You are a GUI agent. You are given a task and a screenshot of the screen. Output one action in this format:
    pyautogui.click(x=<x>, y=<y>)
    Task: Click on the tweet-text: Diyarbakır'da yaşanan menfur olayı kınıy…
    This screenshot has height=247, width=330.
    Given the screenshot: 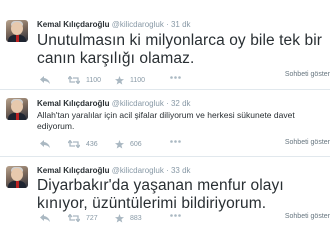 What is the action you would take?
    pyautogui.click(x=160, y=195)
    